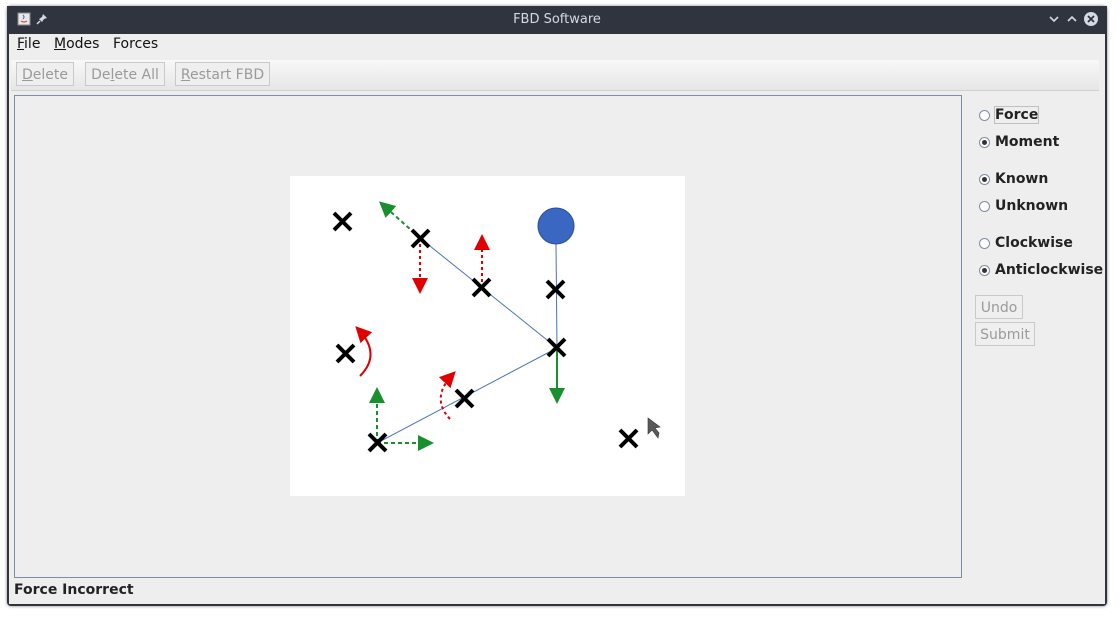 The width and height of the screenshot is (1120, 620). Describe the element at coordinates (984, 142) in the screenshot. I see `radio-moment-dot` at that location.